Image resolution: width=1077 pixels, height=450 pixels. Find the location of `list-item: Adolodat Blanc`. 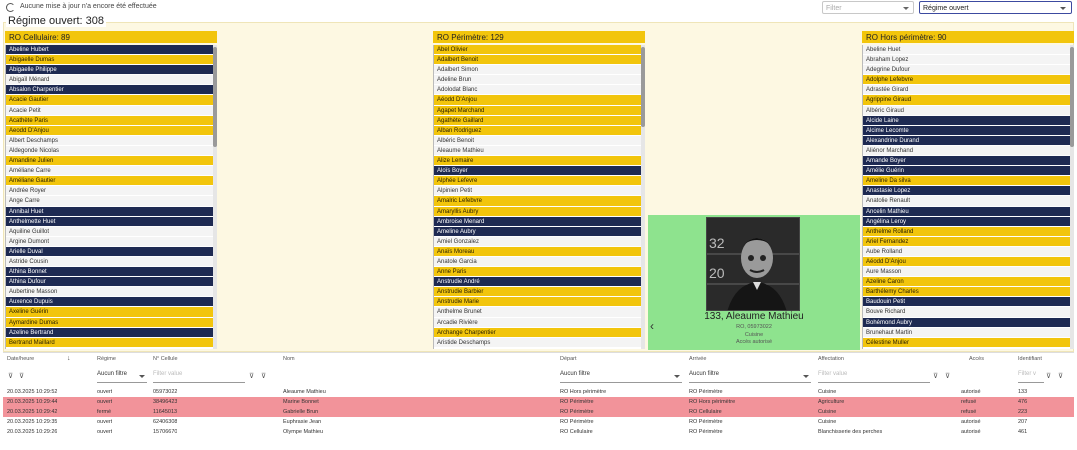

list-item: Adolodat Blanc is located at coordinates (537, 90).